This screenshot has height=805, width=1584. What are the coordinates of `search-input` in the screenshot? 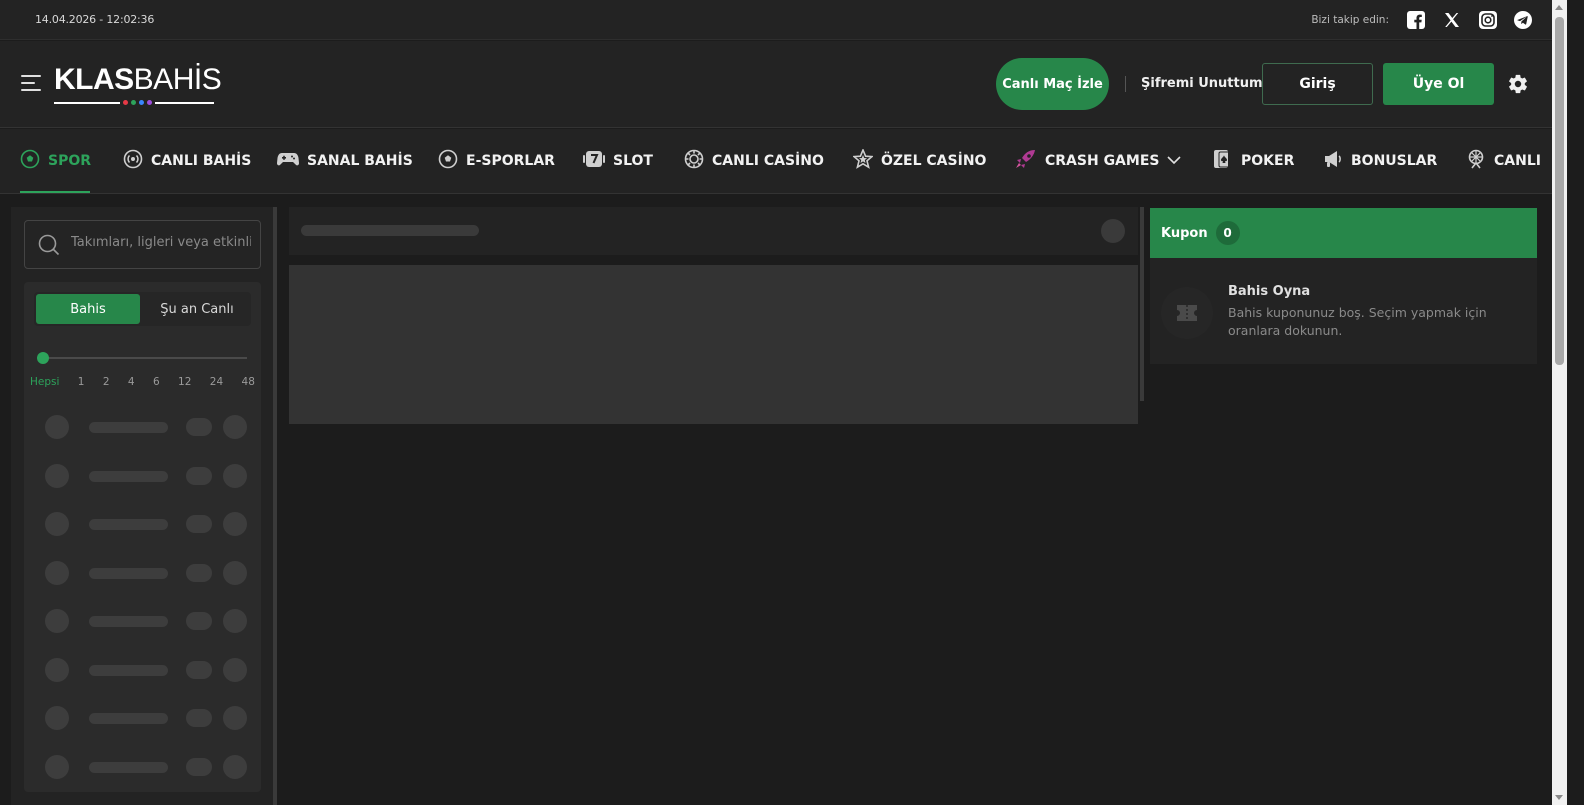 It's located at (161, 242).